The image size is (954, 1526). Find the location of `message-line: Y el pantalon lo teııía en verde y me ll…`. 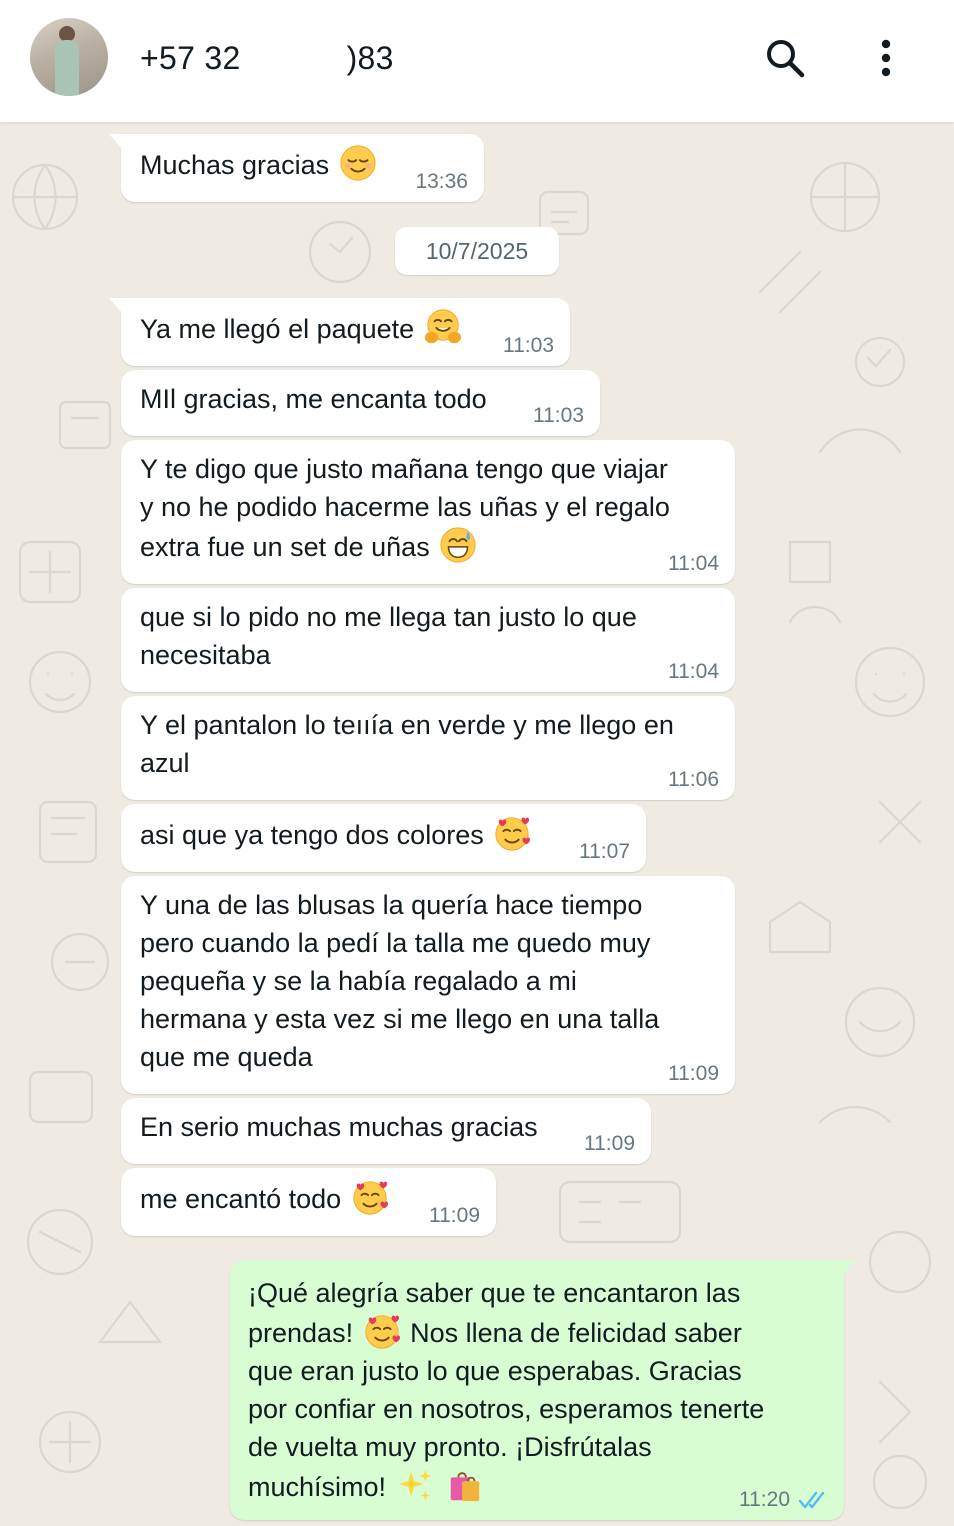

message-line: Y el pantalon lo teııía en verde y me ll… is located at coordinates (407, 725).